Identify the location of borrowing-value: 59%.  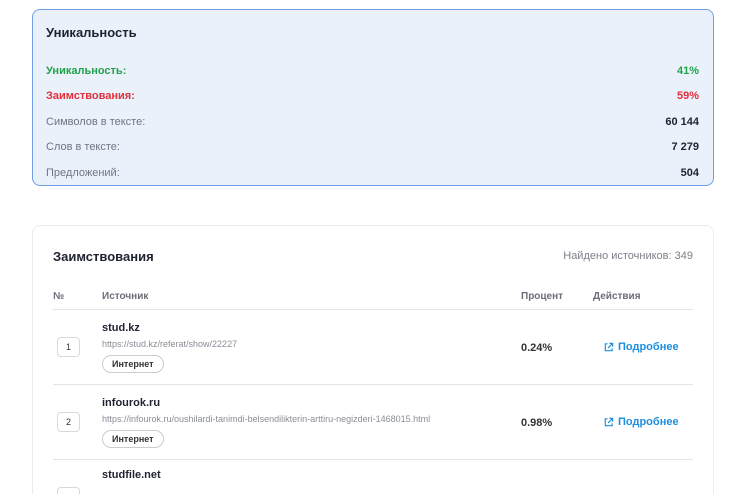
(687, 96).